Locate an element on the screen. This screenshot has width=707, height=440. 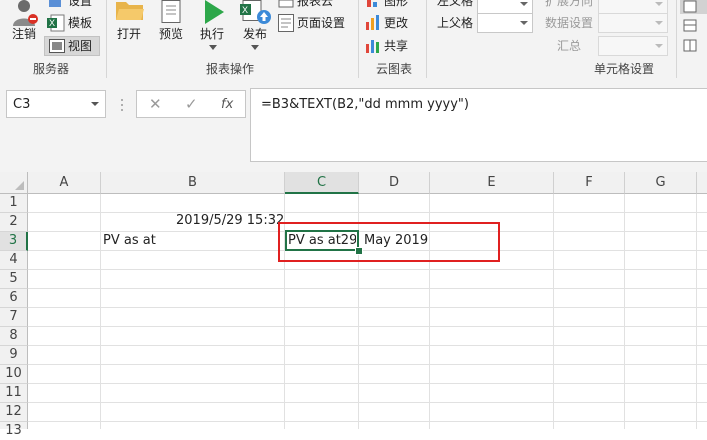
cell-b2: 2019/5/29 15:32 is located at coordinates (230, 221).